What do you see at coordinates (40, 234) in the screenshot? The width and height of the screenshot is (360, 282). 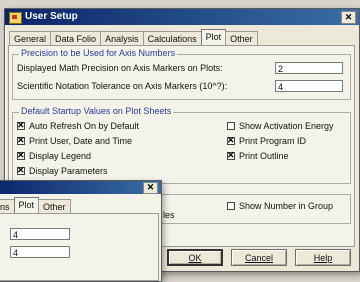 I see `background-field-1: 4` at bounding box center [40, 234].